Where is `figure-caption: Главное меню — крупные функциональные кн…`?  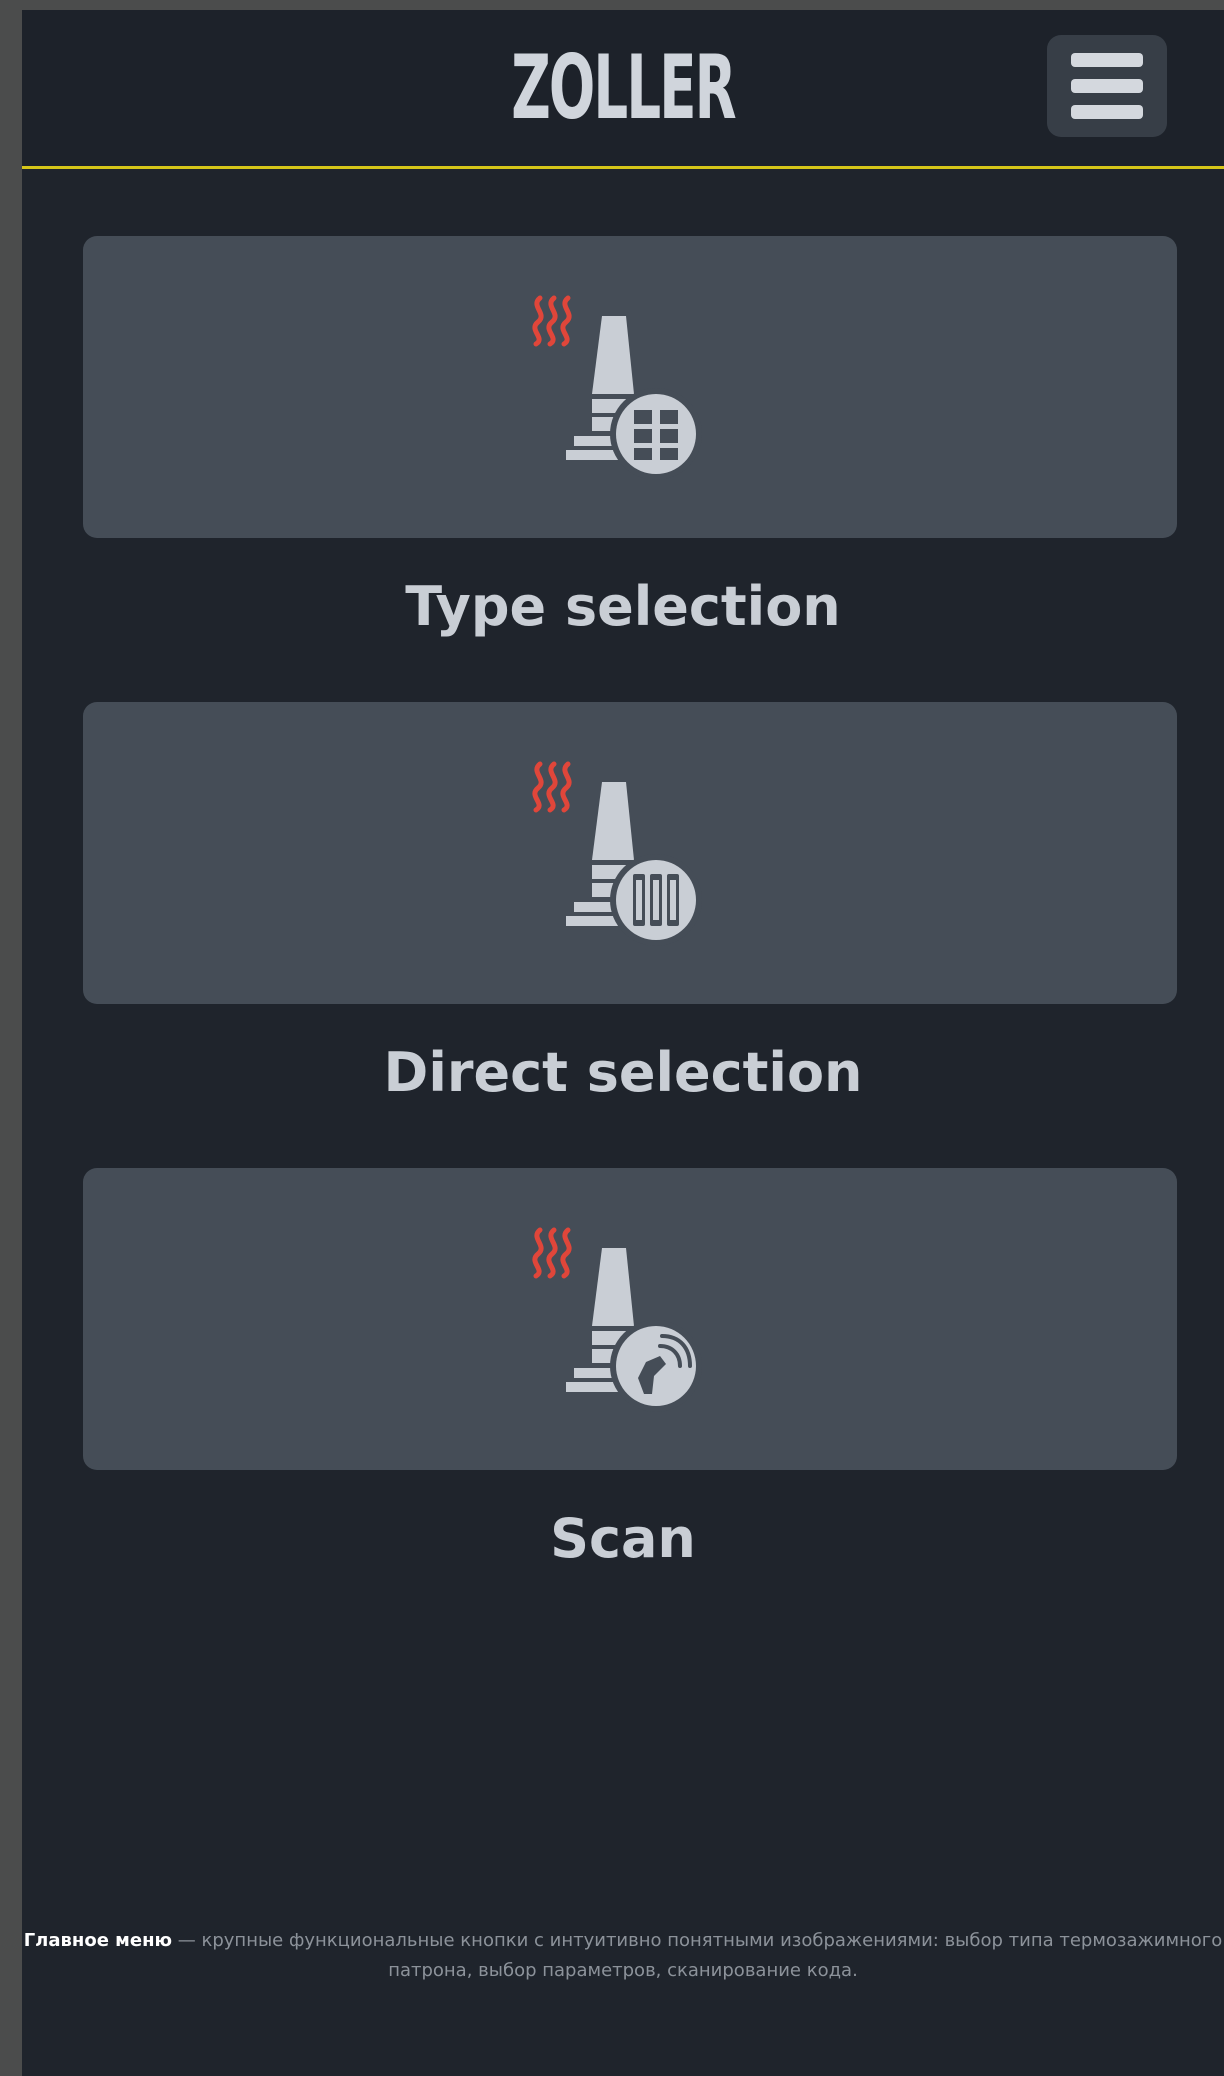 figure-caption: Главное меню — крупные функциональные кн… is located at coordinates (623, 1956).